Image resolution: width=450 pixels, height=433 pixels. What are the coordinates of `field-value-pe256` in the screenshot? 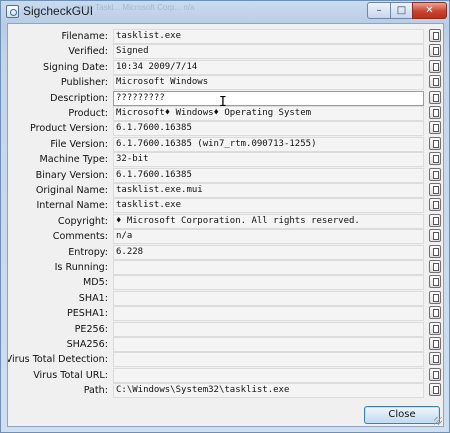 It's located at (268, 329).